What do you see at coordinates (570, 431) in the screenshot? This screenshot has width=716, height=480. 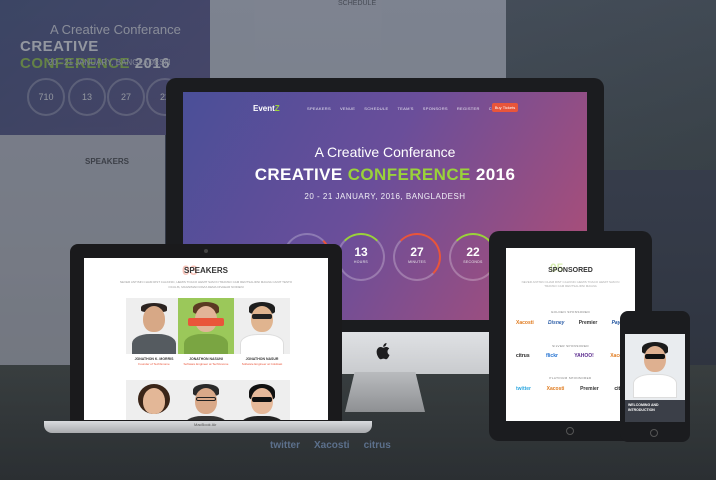 I see `tablet-home-button` at bounding box center [570, 431].